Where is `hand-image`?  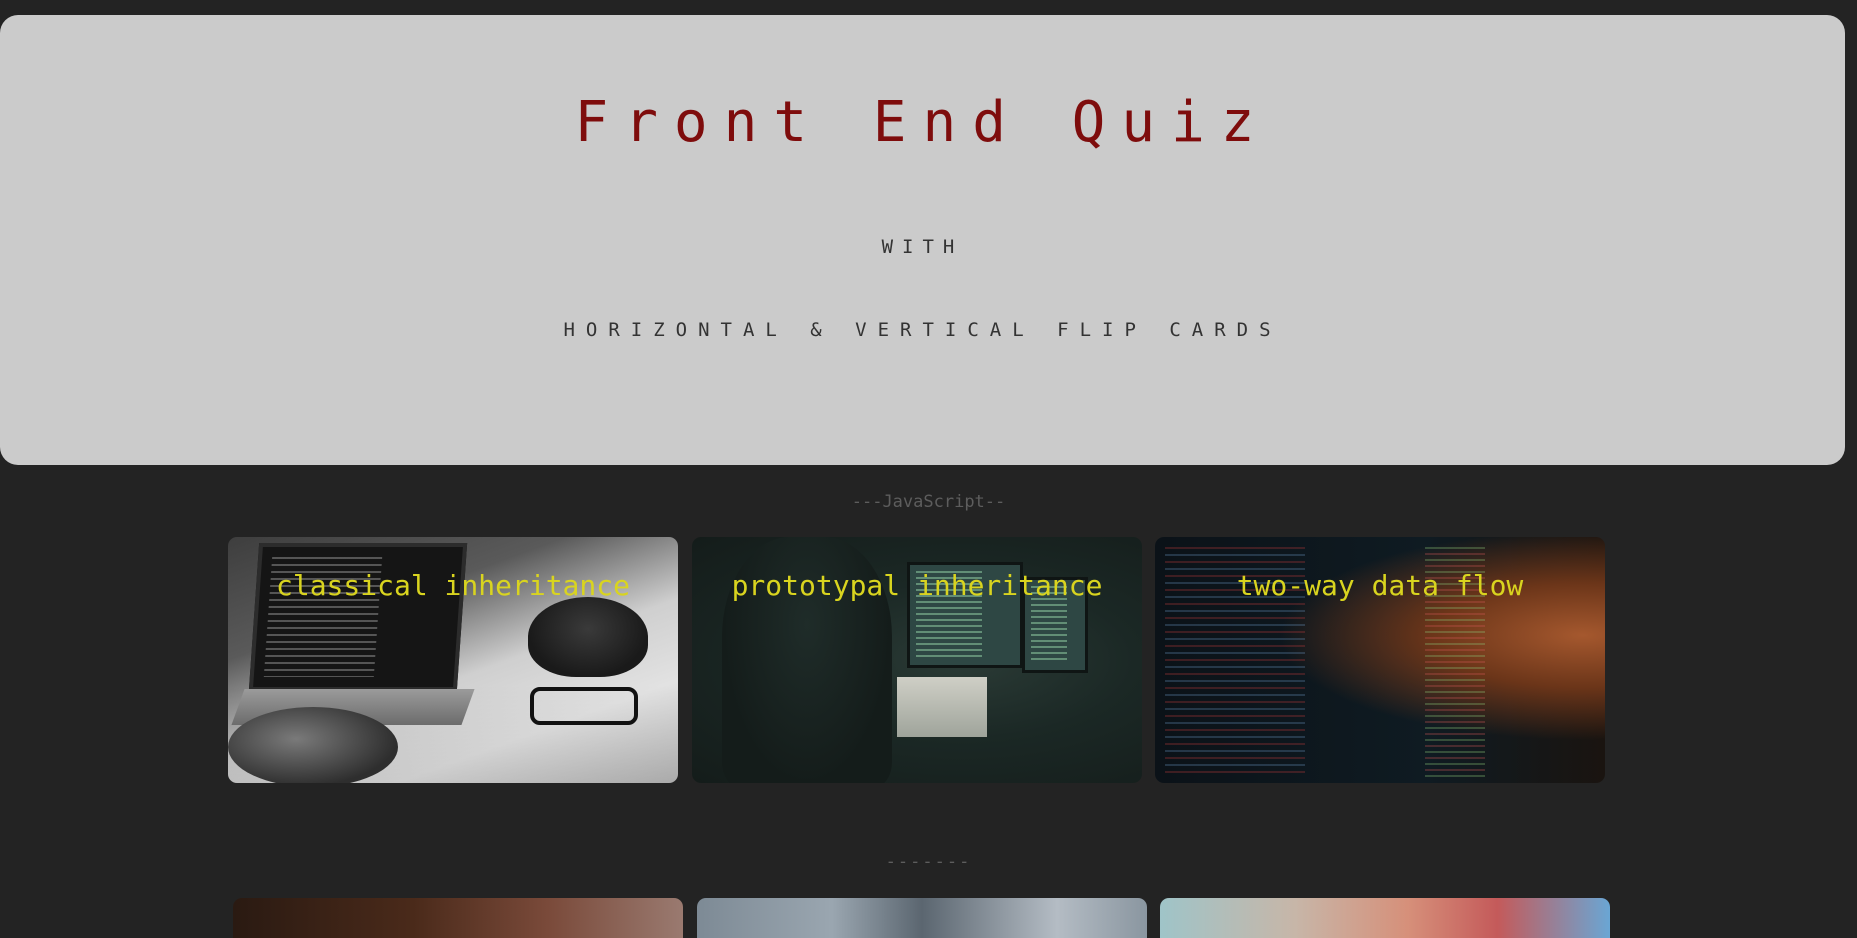
hand-image is located at coordinates (313, 745).